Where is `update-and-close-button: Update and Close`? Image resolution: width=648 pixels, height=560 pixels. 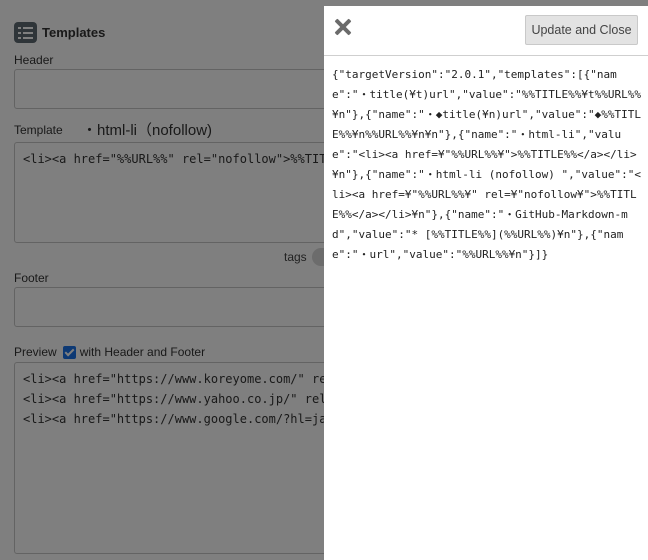
update-and-close-button: Update and Close is located at coordinates (581, 30).